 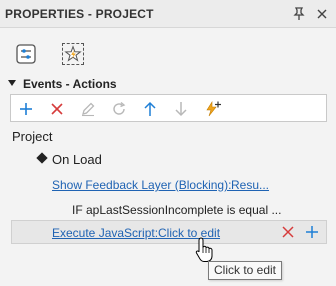 What do you see at coordinates (245, 270) in the screenshot?
I see `tooltip: Click to edit` at bounding box center [245, 270].